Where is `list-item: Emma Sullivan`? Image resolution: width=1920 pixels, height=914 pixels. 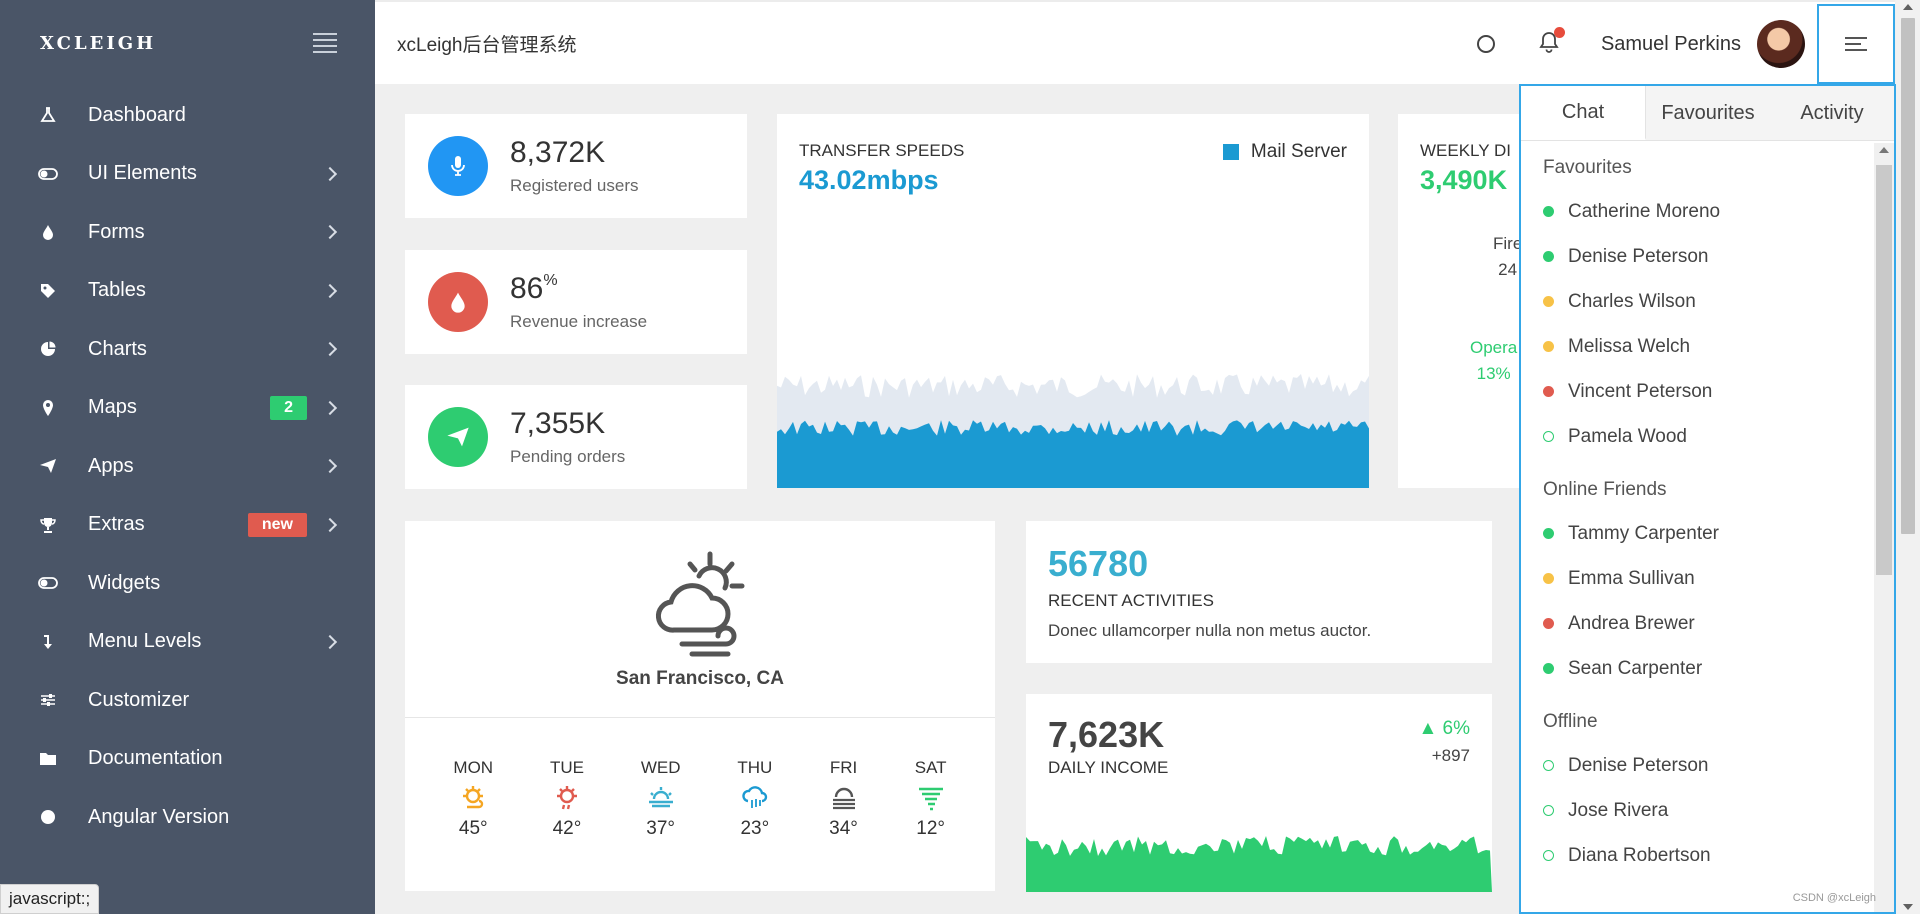 list-item: Emma Sullivan is located at coordinates (1697, 578).